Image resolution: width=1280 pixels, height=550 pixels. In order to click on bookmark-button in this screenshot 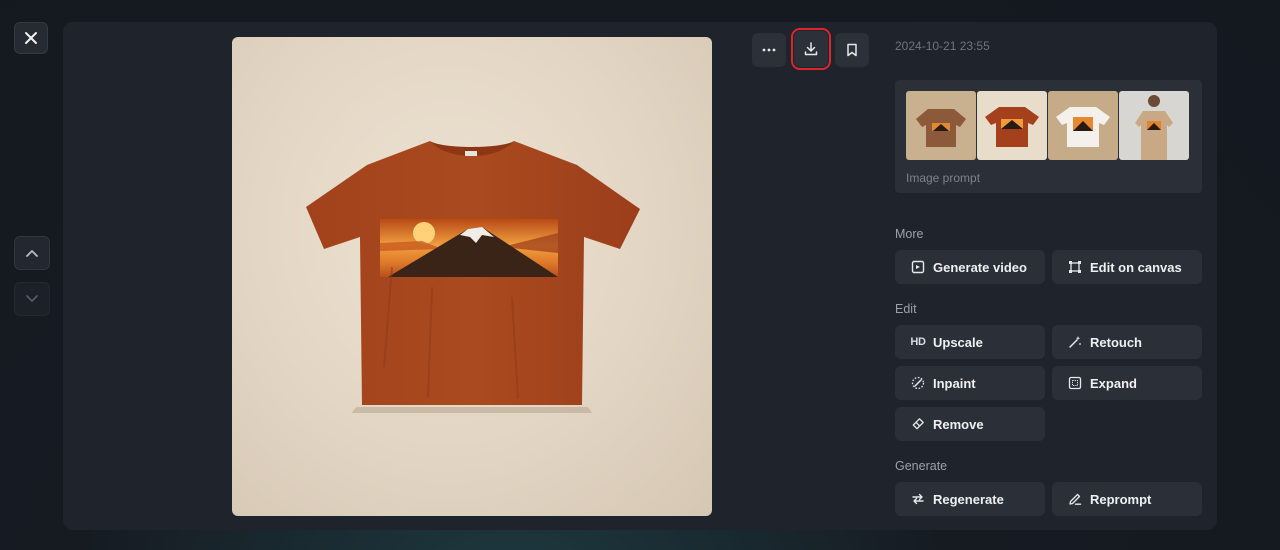, I will do `click(852, 50)`.